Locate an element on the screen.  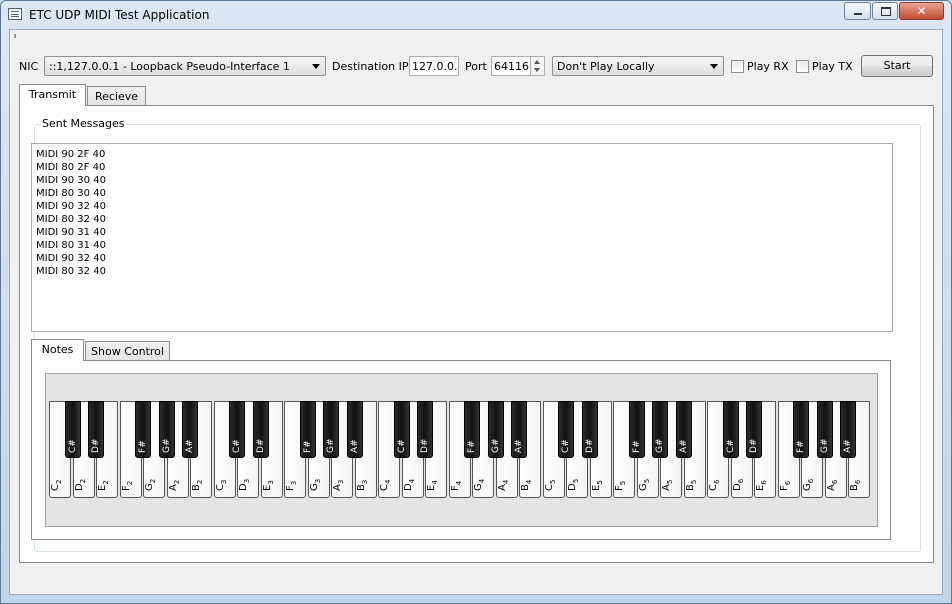
list-item: MIDI 90 30 40 is located at coordinates (71, 180).